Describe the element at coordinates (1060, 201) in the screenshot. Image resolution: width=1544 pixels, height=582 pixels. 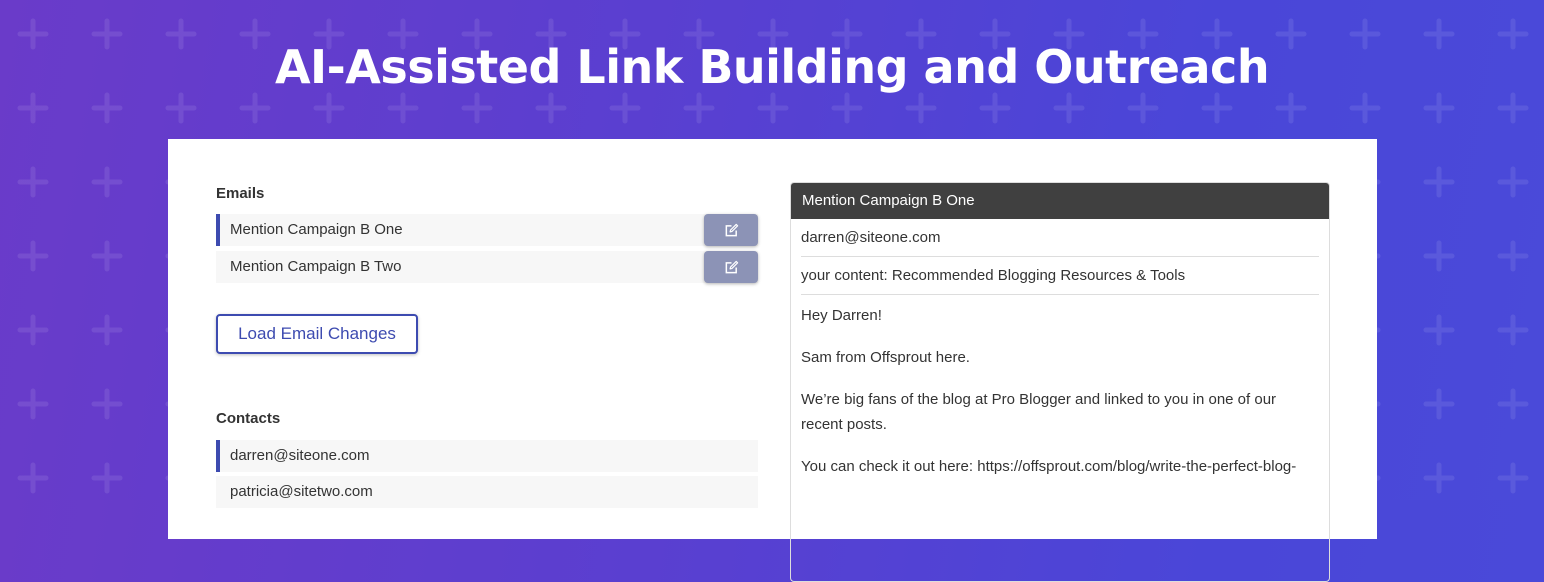
I see `preview-title: Mention Campaign B One` at that location.